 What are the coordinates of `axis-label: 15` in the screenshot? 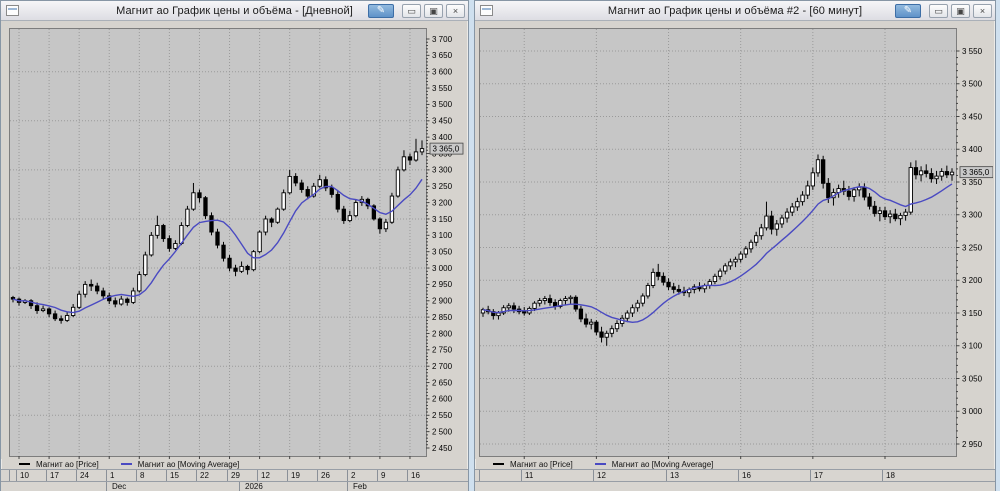 It's located at (174, 475).